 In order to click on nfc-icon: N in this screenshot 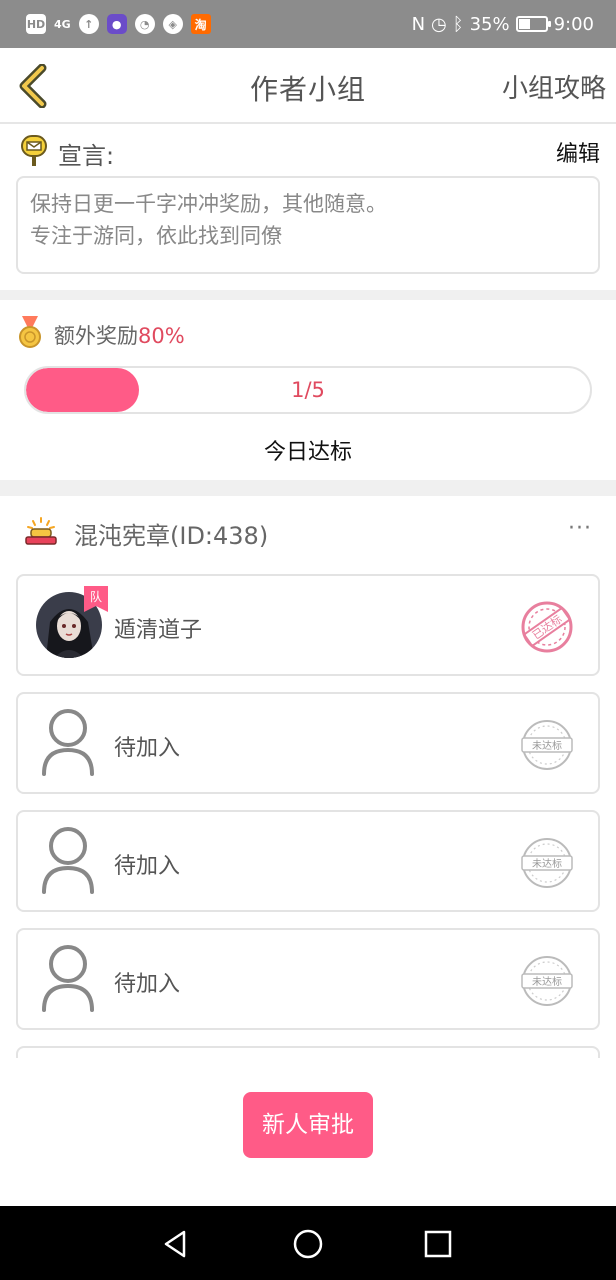, I will do `click(418, 24)`.